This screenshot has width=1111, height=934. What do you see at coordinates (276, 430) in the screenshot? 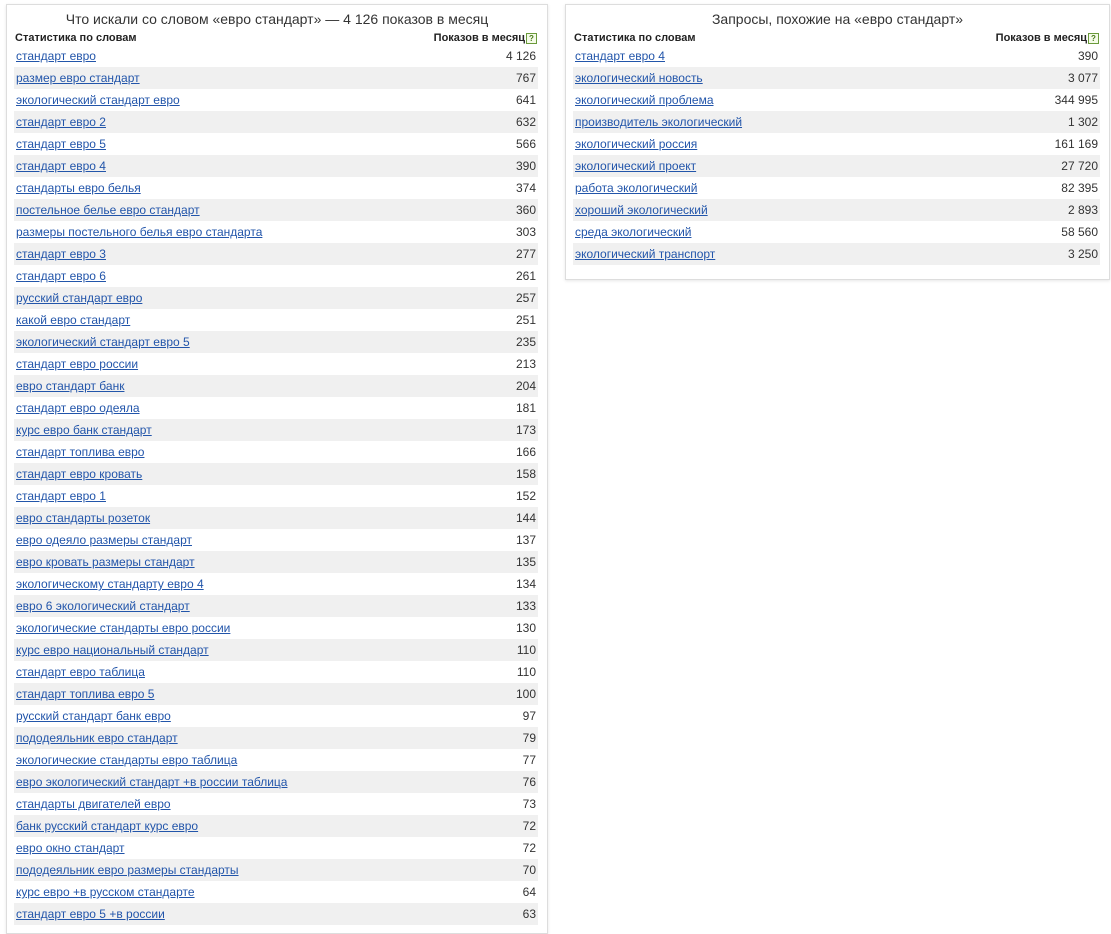
I see `table-row: курс евро банк стандарт 173` at bounding box center [276, 430].